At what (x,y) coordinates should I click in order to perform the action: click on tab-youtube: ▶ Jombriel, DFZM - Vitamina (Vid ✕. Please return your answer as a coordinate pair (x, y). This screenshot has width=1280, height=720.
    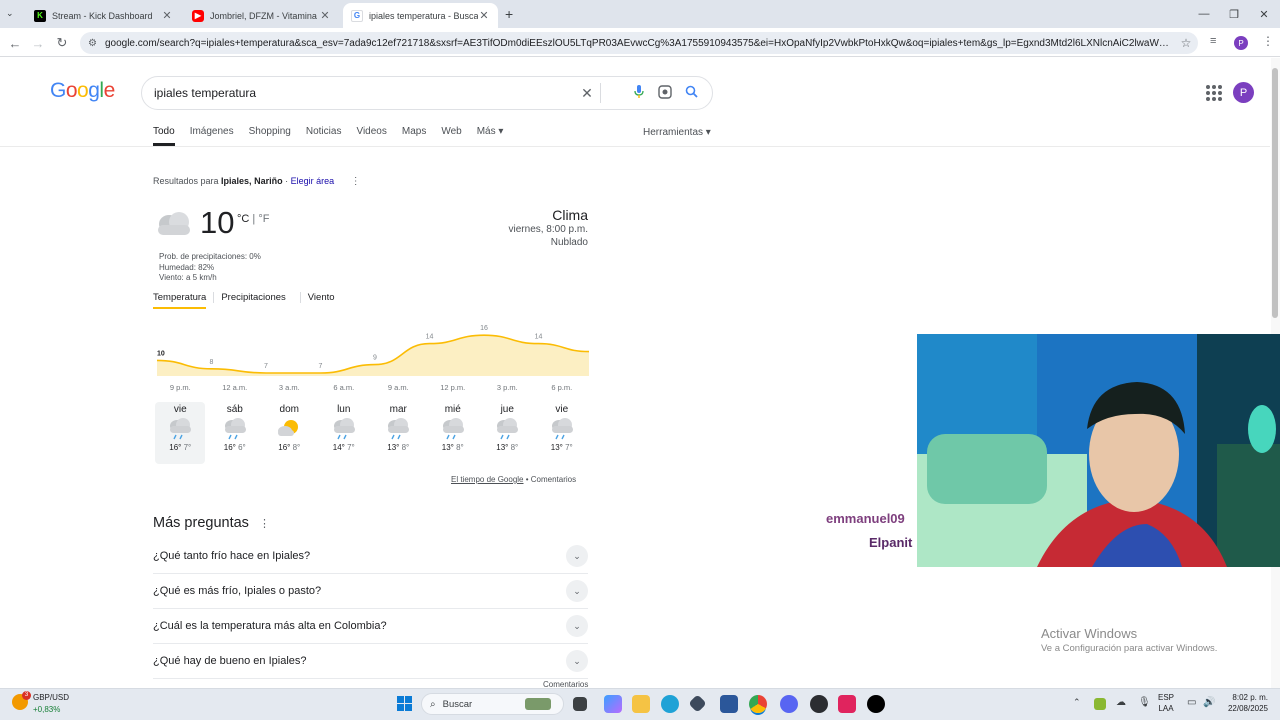
    Looking at the image, I should click on (261, 15).